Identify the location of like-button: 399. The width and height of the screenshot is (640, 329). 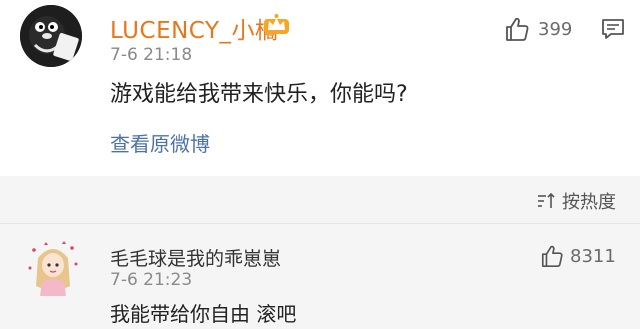
(538, 29).